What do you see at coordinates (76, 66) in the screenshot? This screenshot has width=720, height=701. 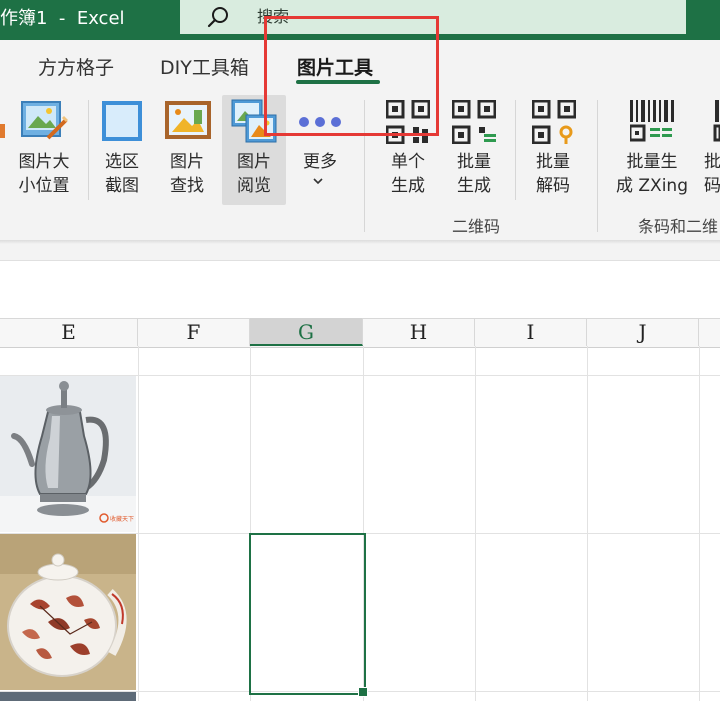 I see `tab-fangfang-gezi: 方方格子` at bounding box center [76, 66].